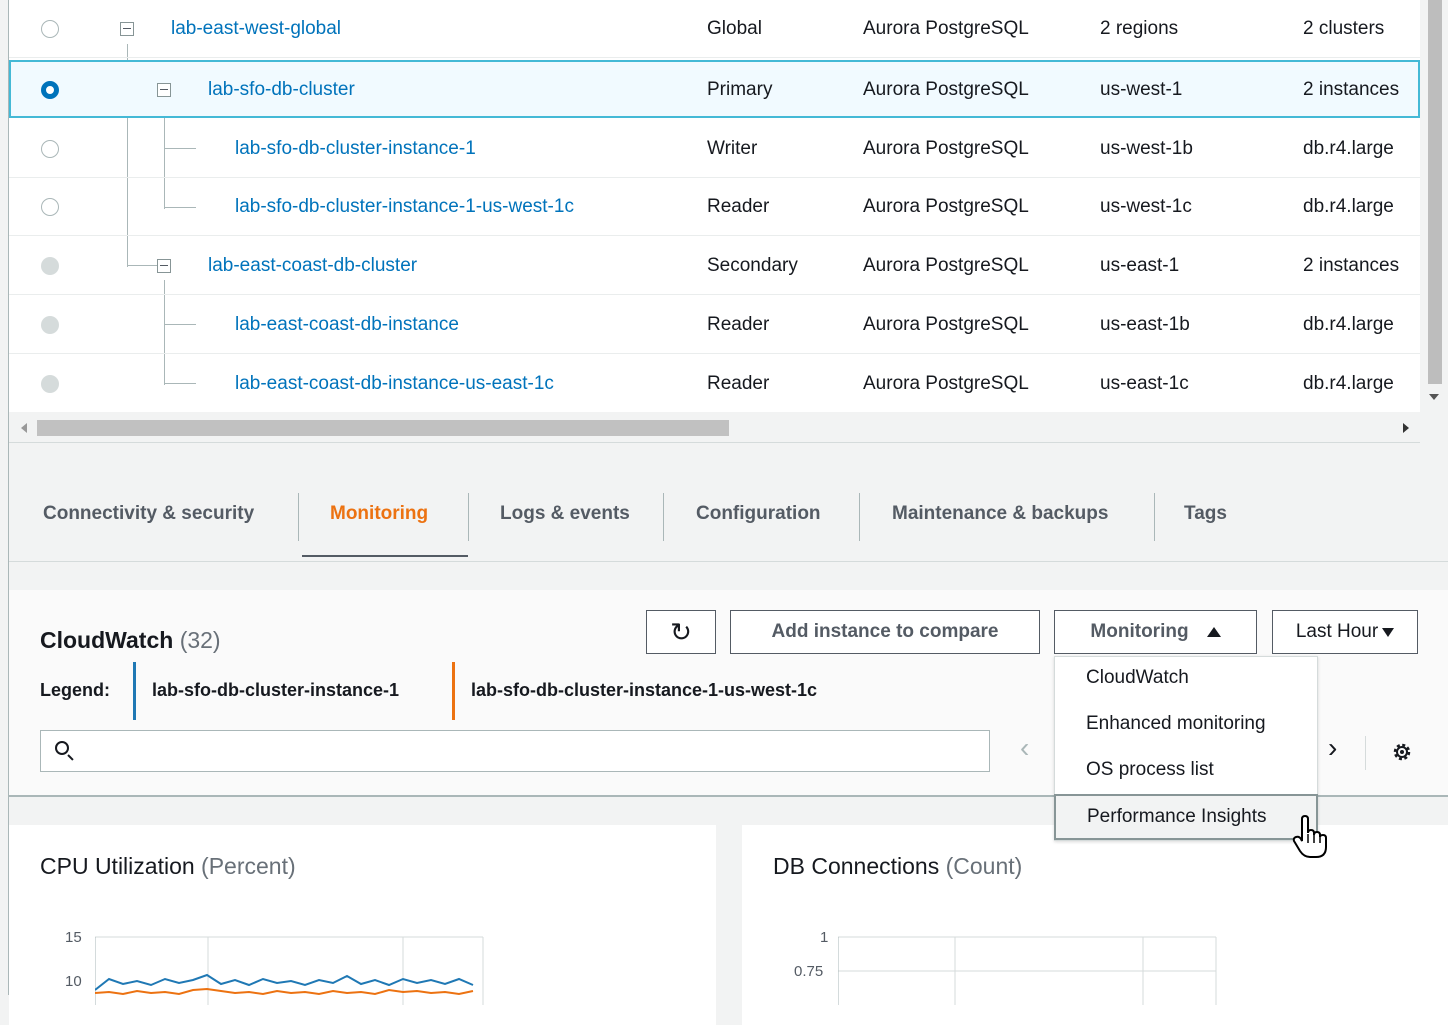 The image size is (1448, 1025). I want to click on size-cell: 2 clusters, so click(1344, 28).